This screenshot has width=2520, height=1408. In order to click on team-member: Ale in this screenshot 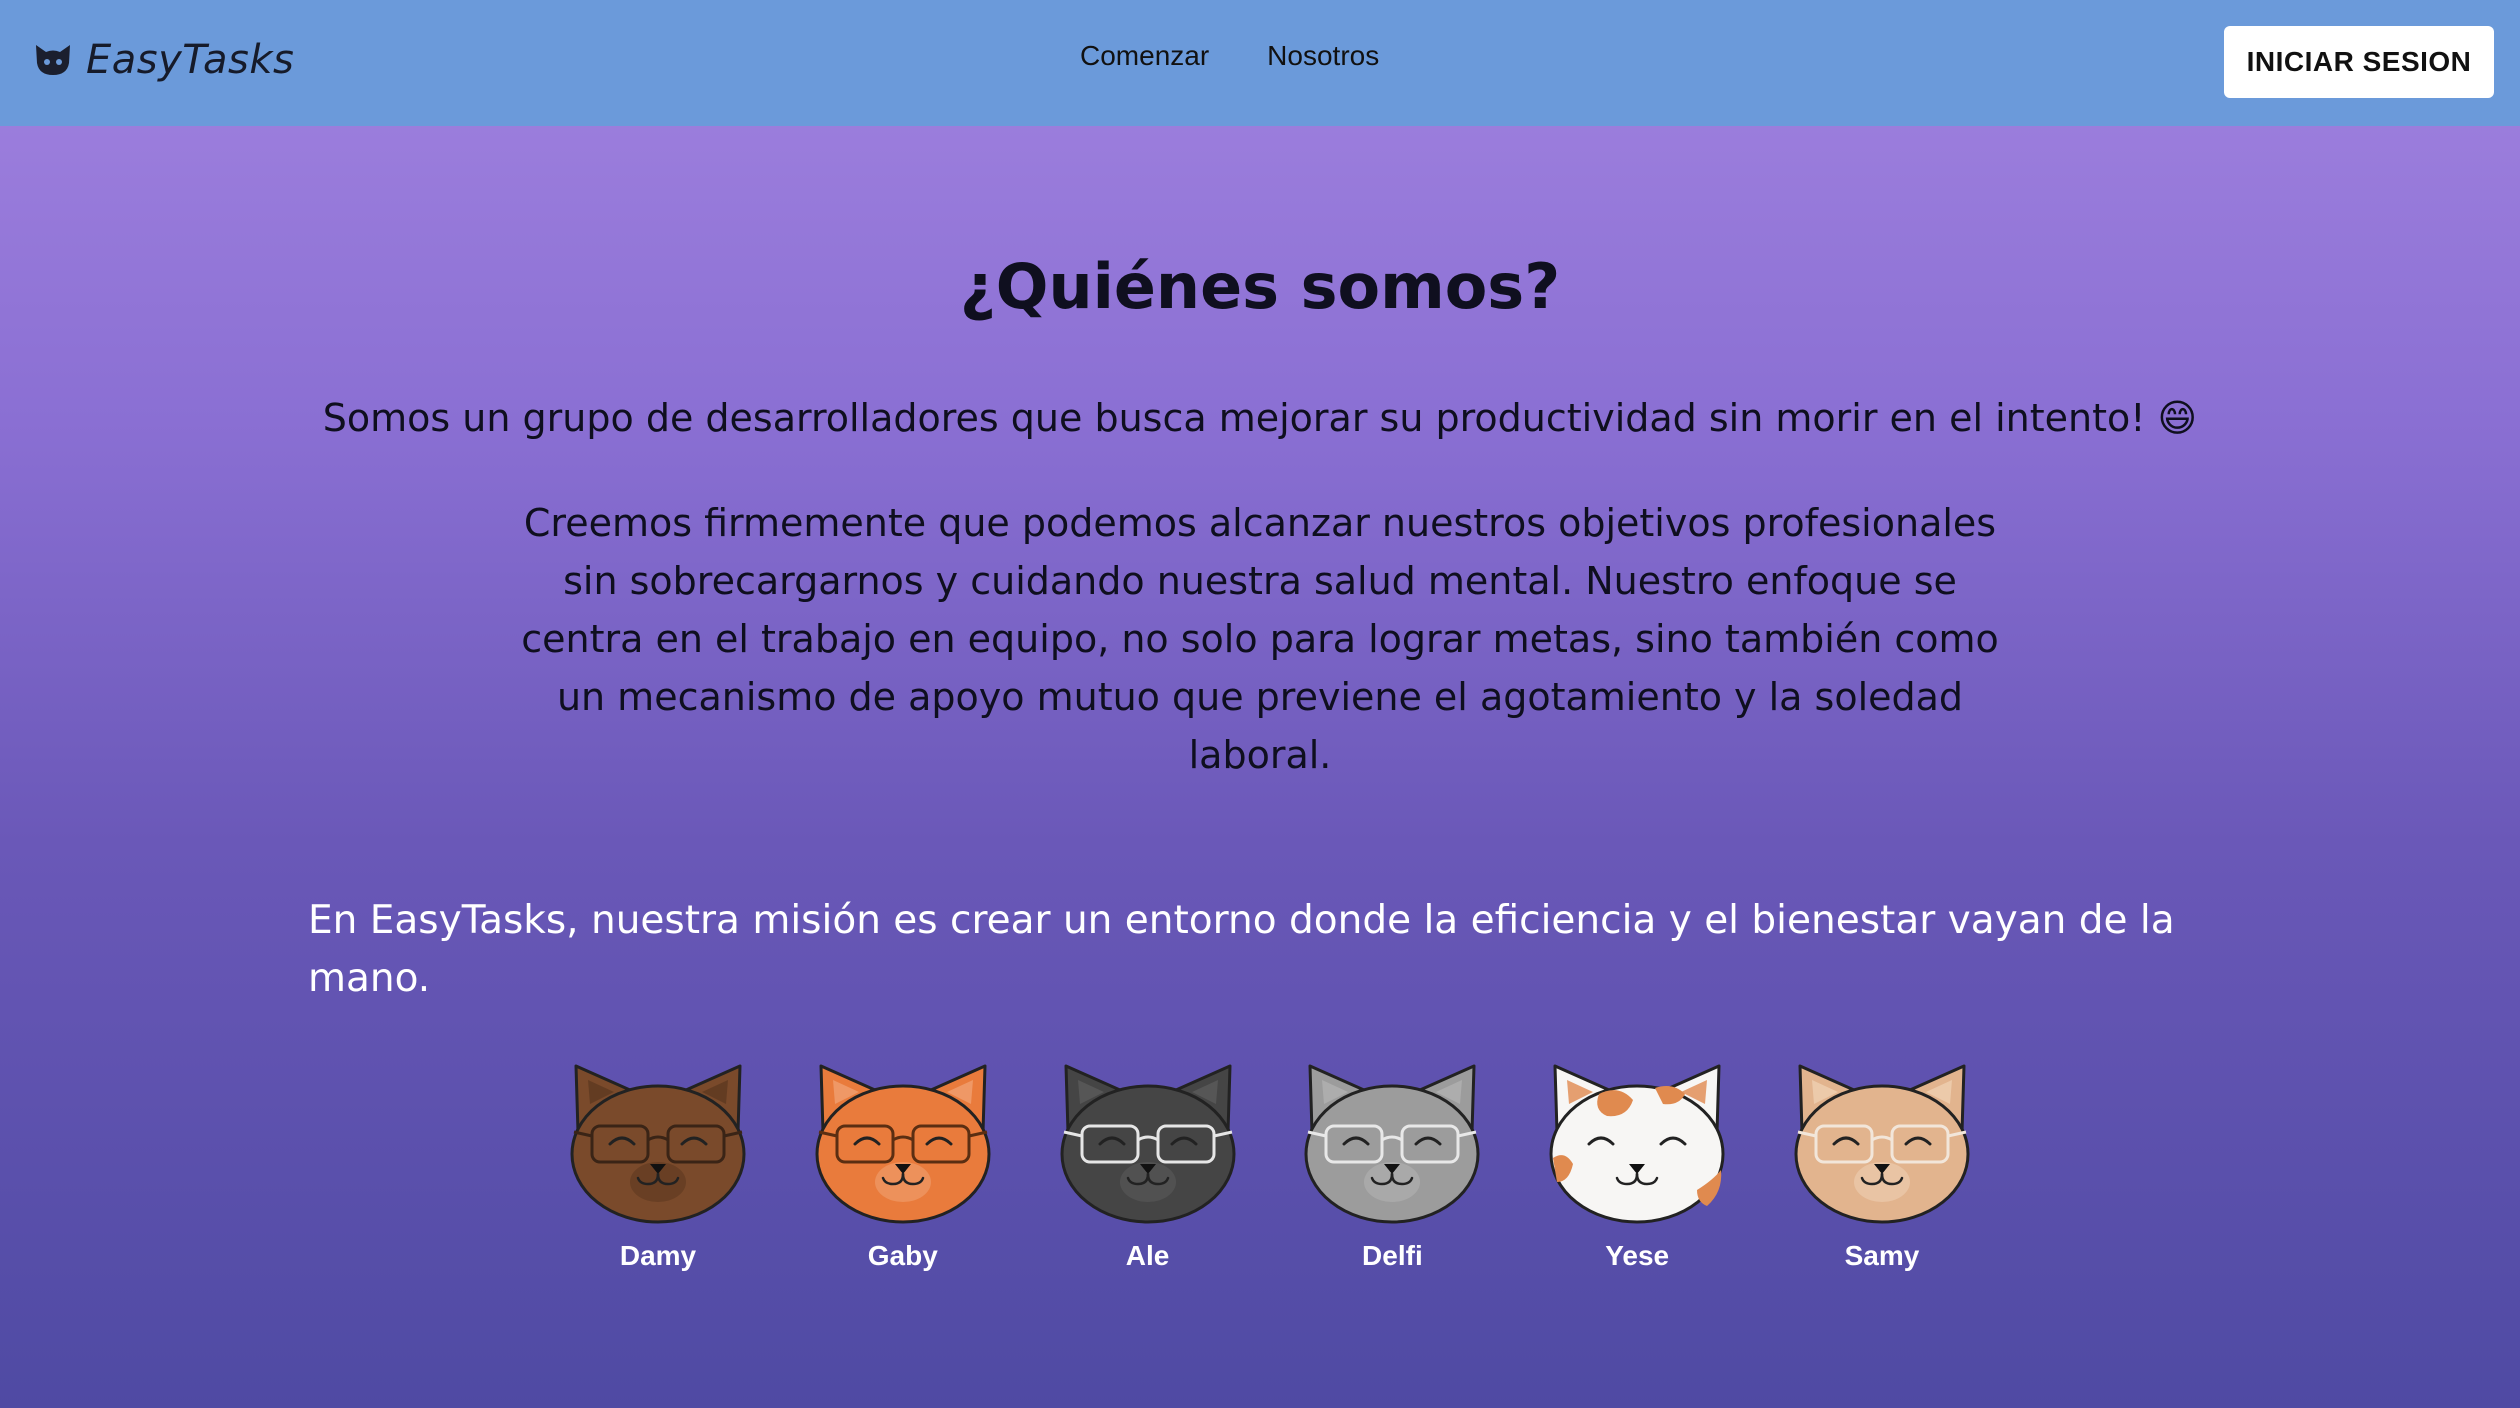, I will do `click(1148, 1166)`.